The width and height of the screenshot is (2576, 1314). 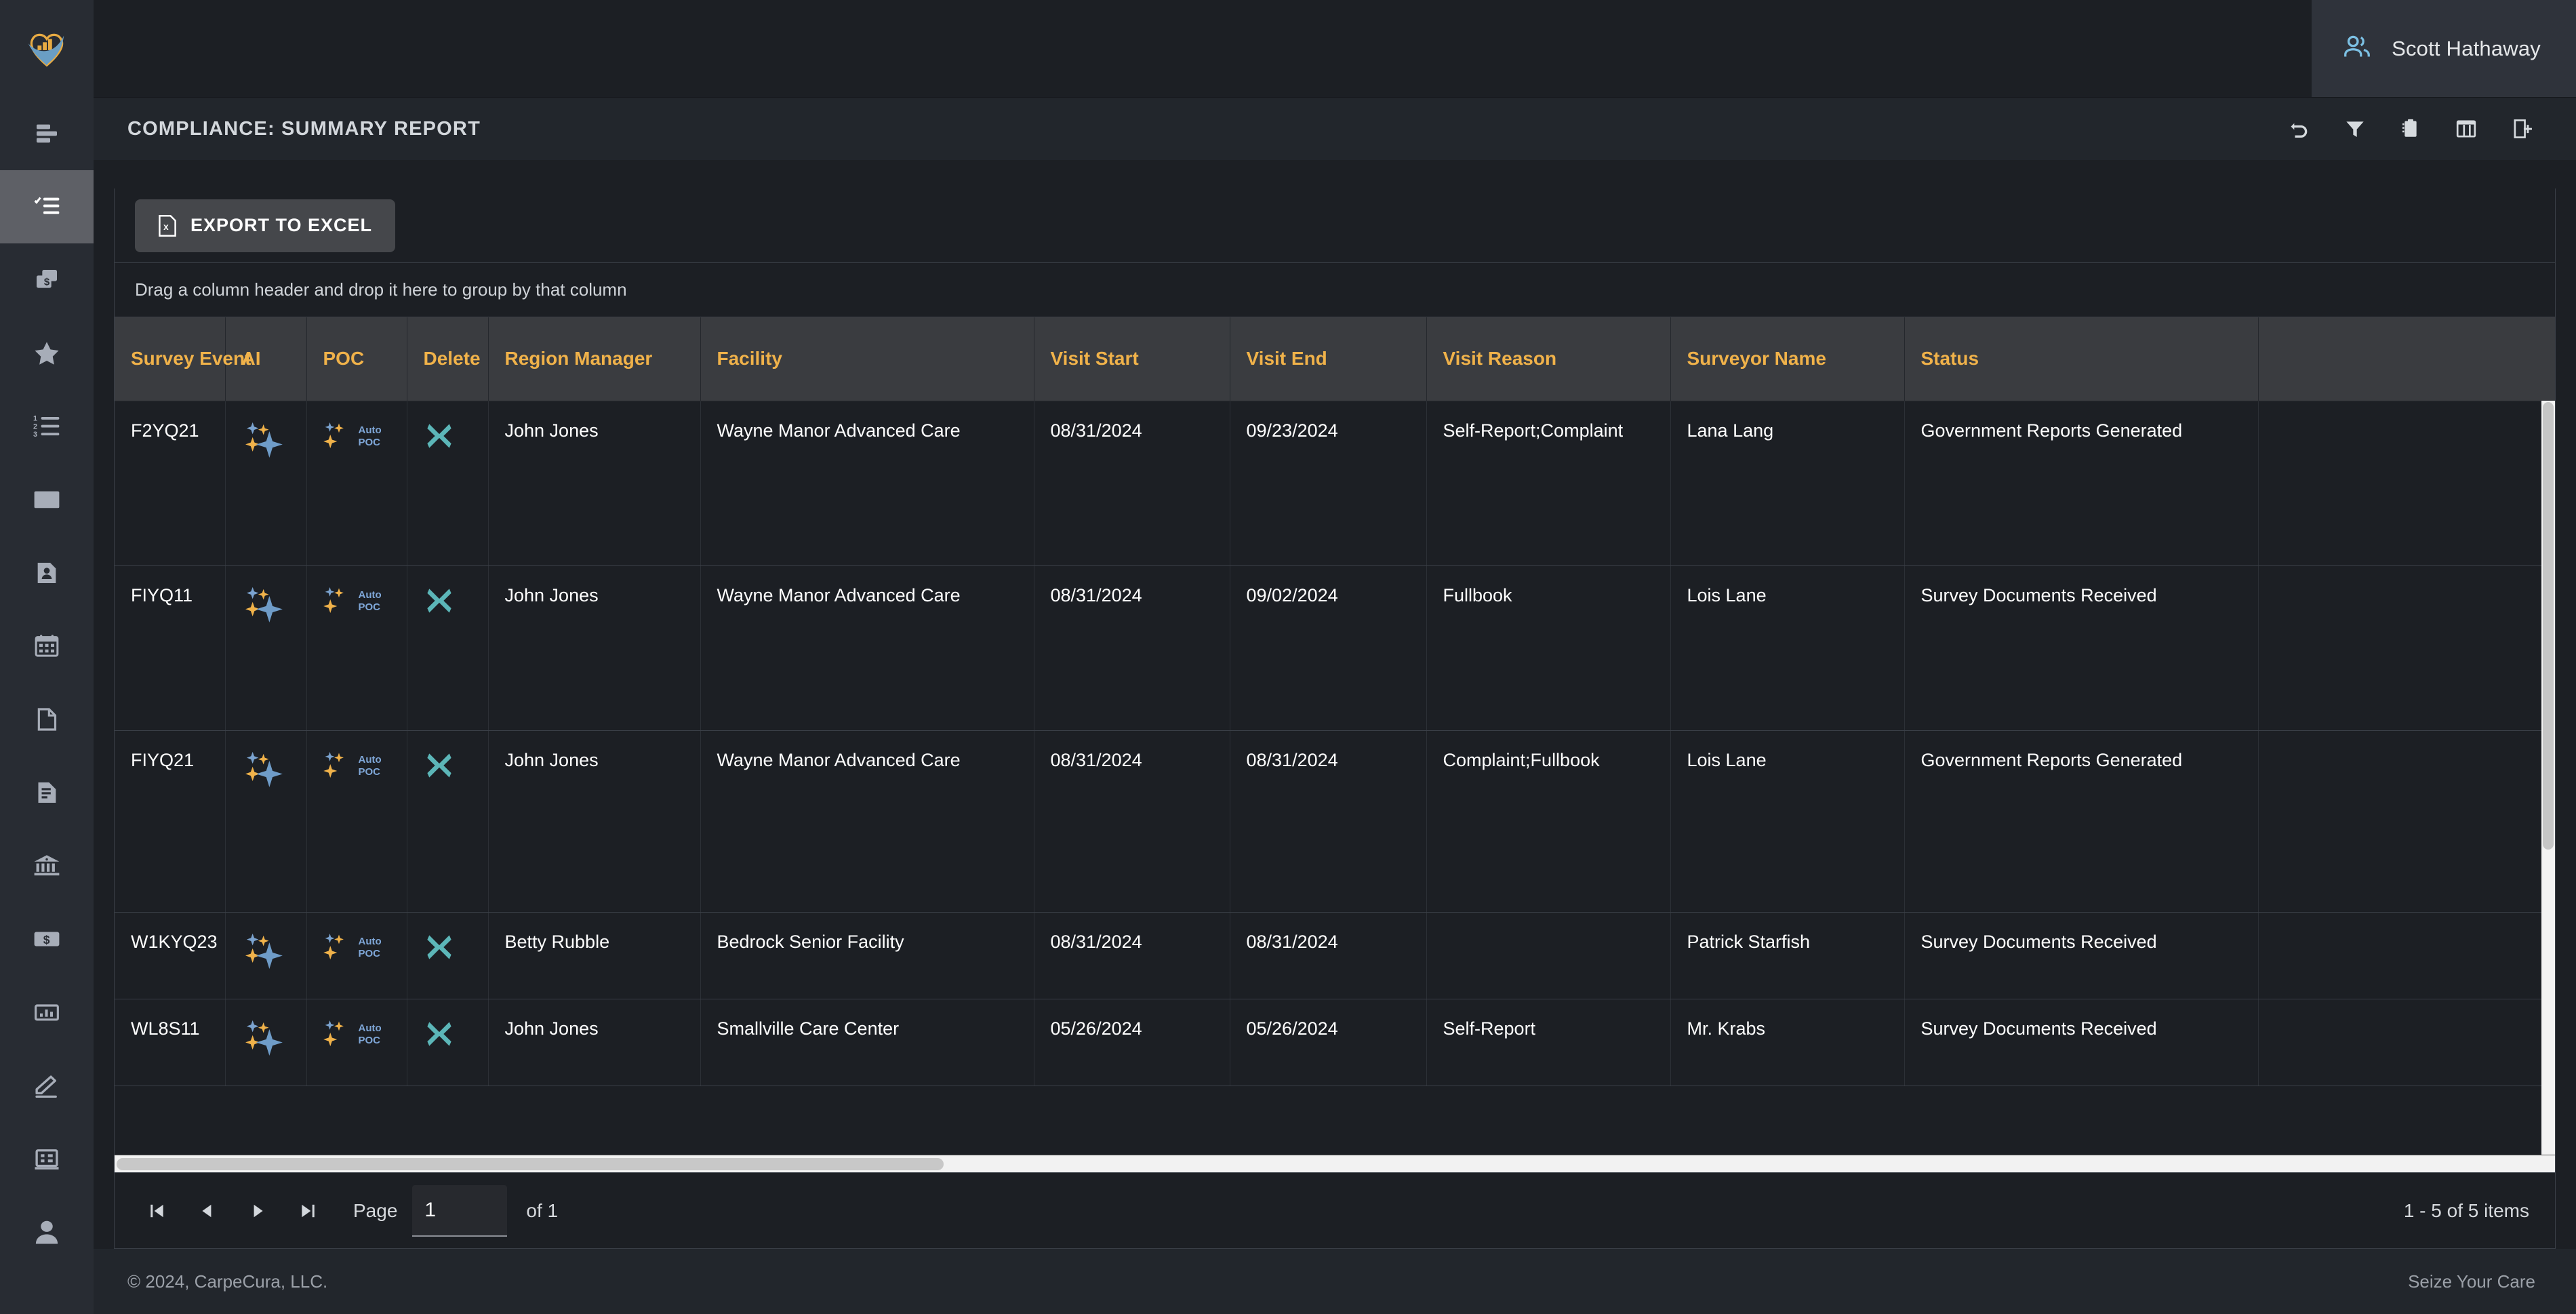 I want to click on horizontal-scrollbar-thumb, so click(x=530, y=1164).